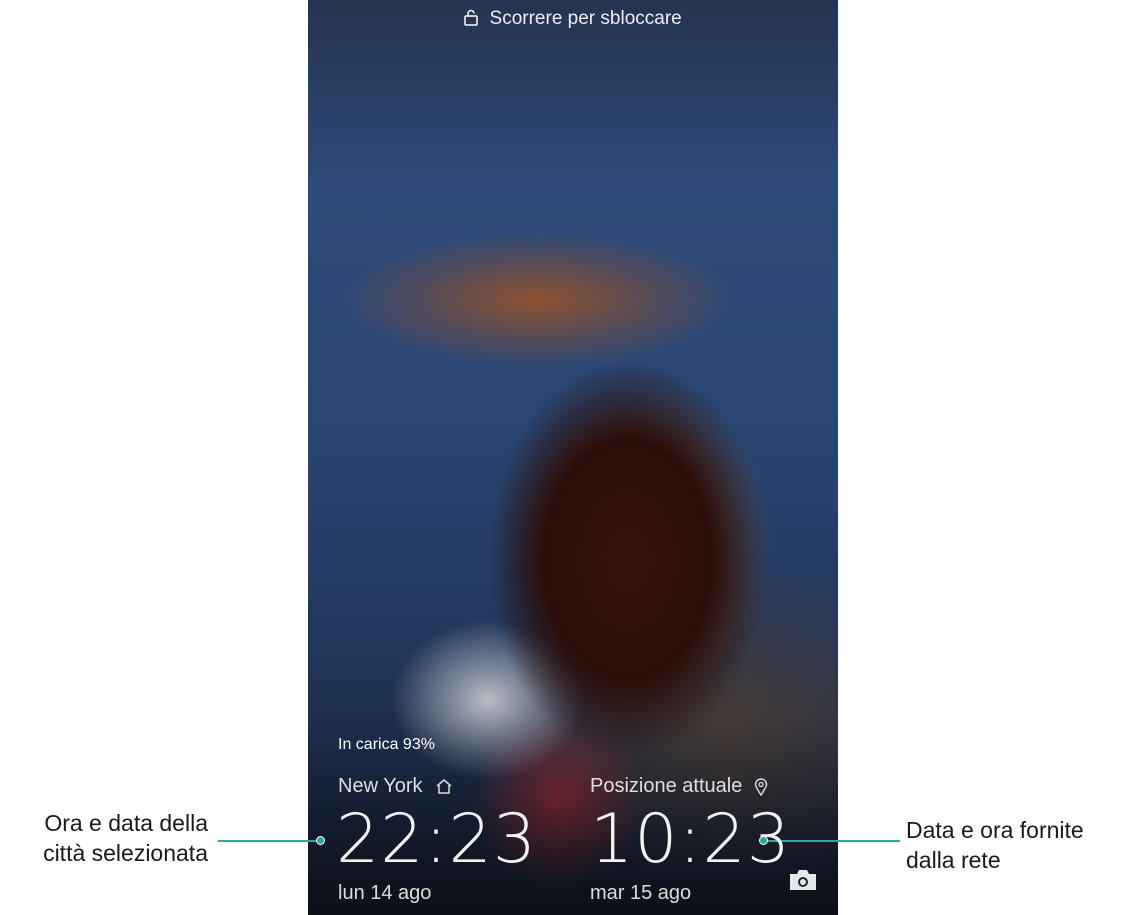  What do you see at coordinates (320, 840) in the screenshot?
I see `home-city-callout-dot` at bounding box center [320, 840].